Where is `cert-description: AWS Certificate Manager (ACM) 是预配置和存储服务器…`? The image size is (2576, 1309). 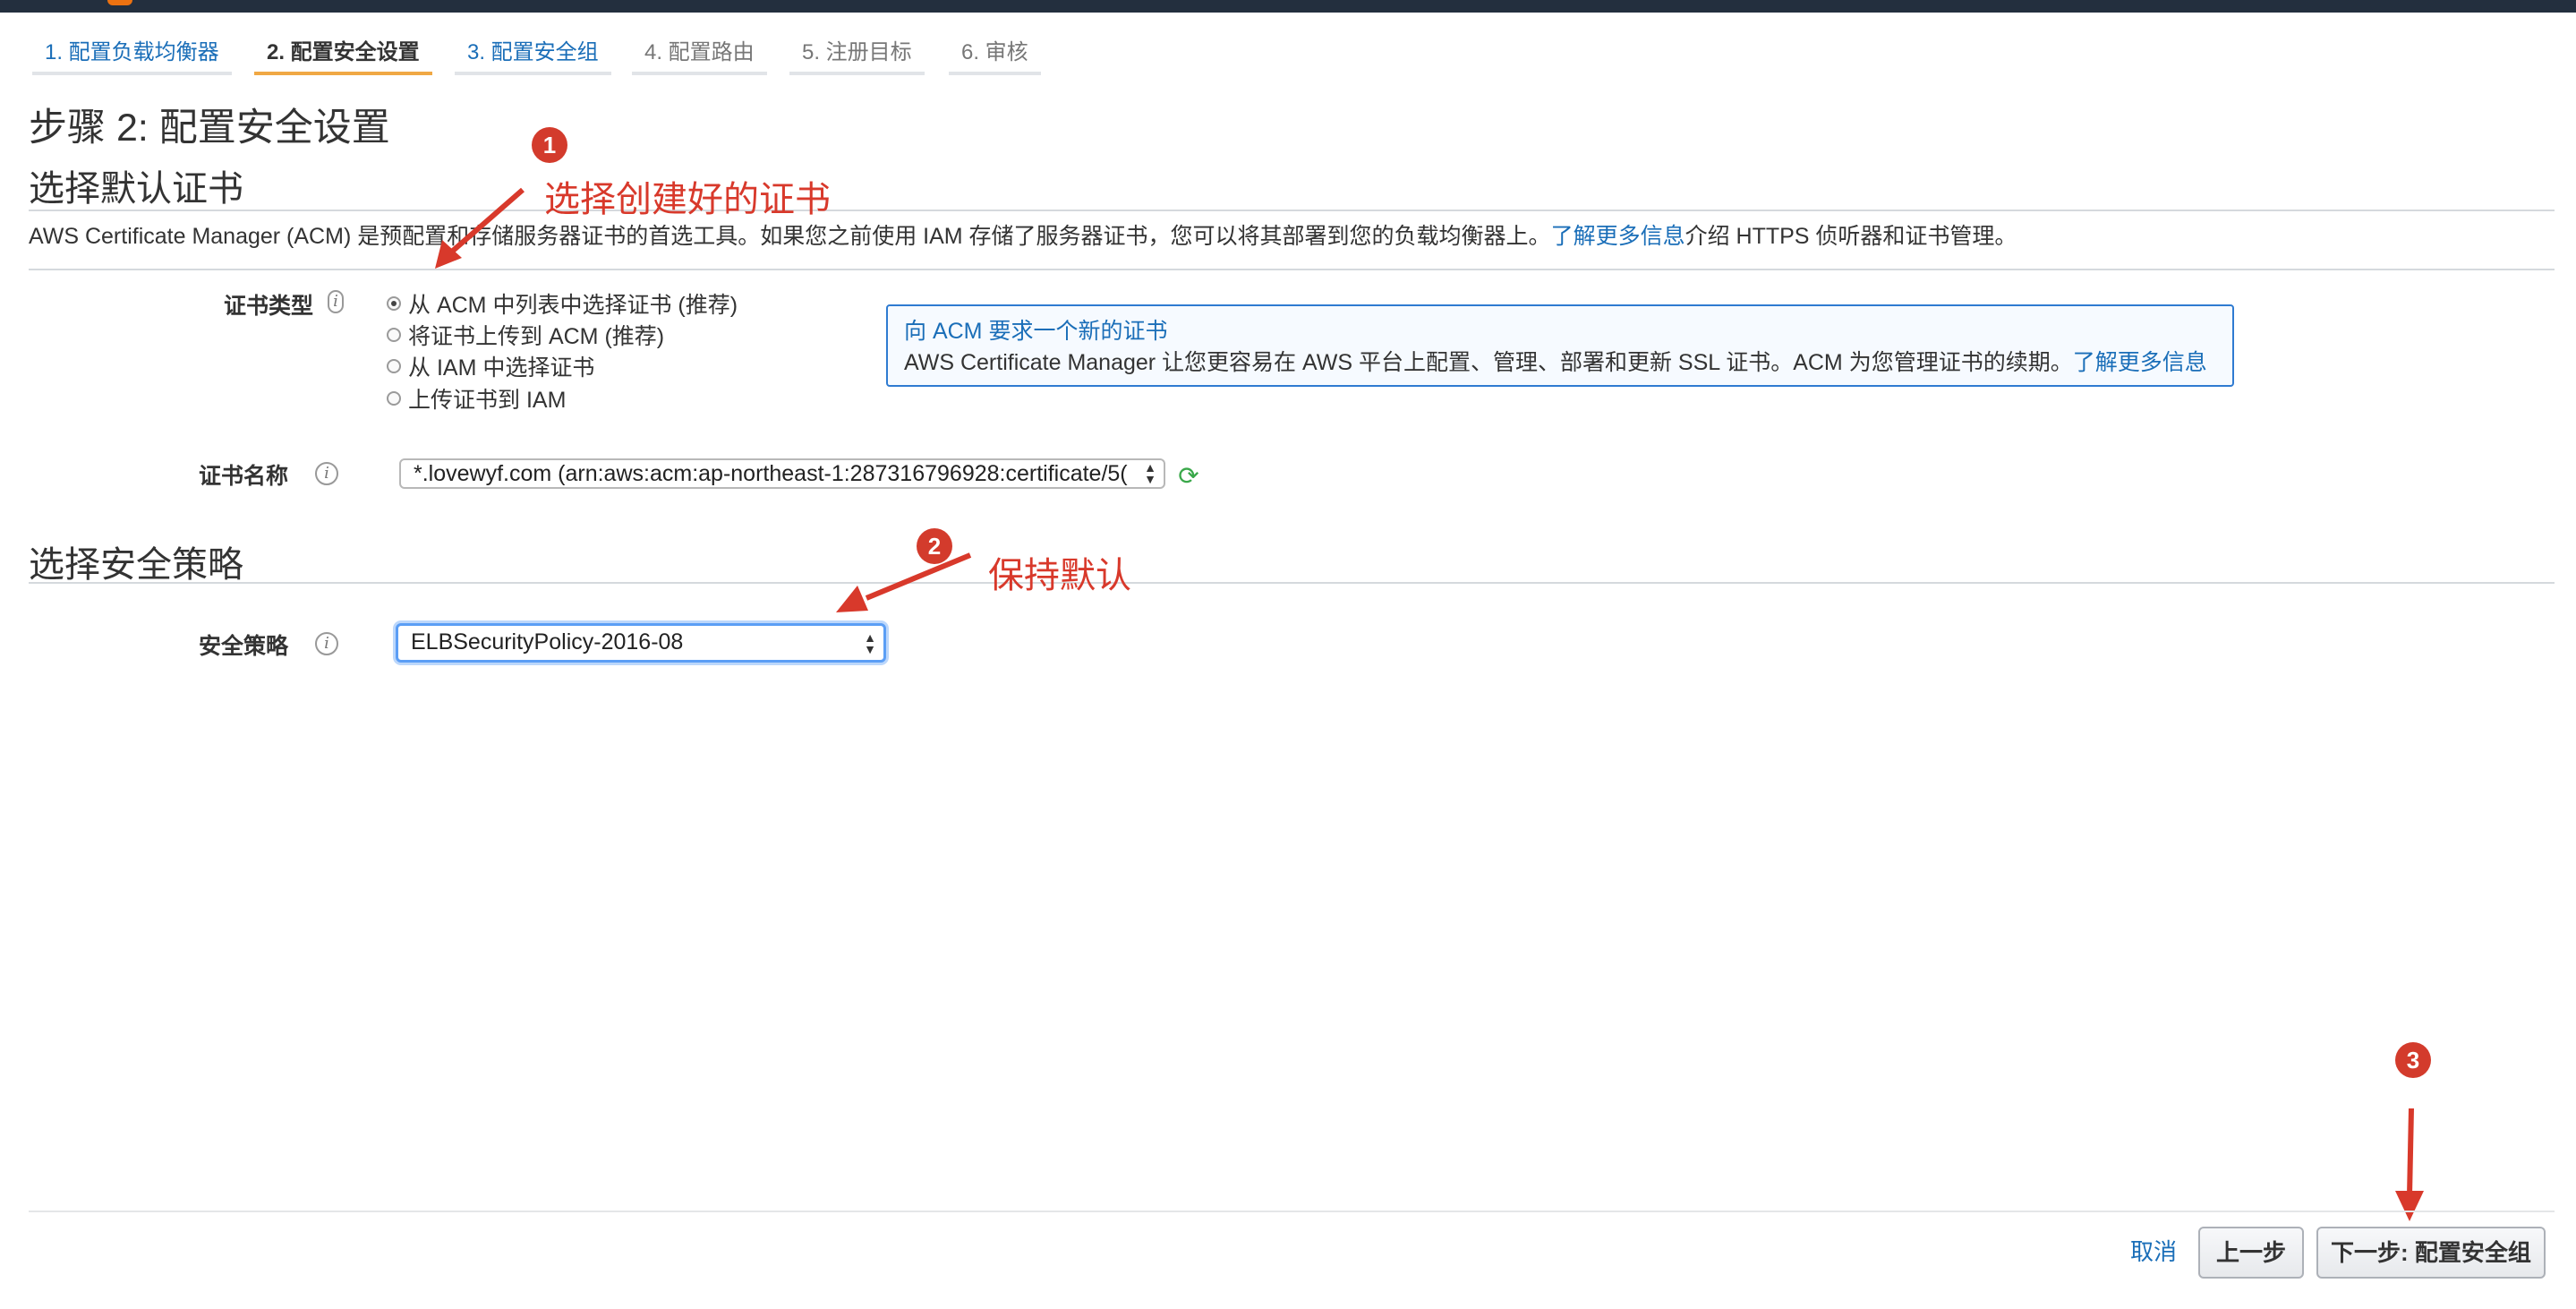 cert-description: AWS Certificate Manager (ACM) 是预配置和存储服务器… is located at coordinates (1023, 236).